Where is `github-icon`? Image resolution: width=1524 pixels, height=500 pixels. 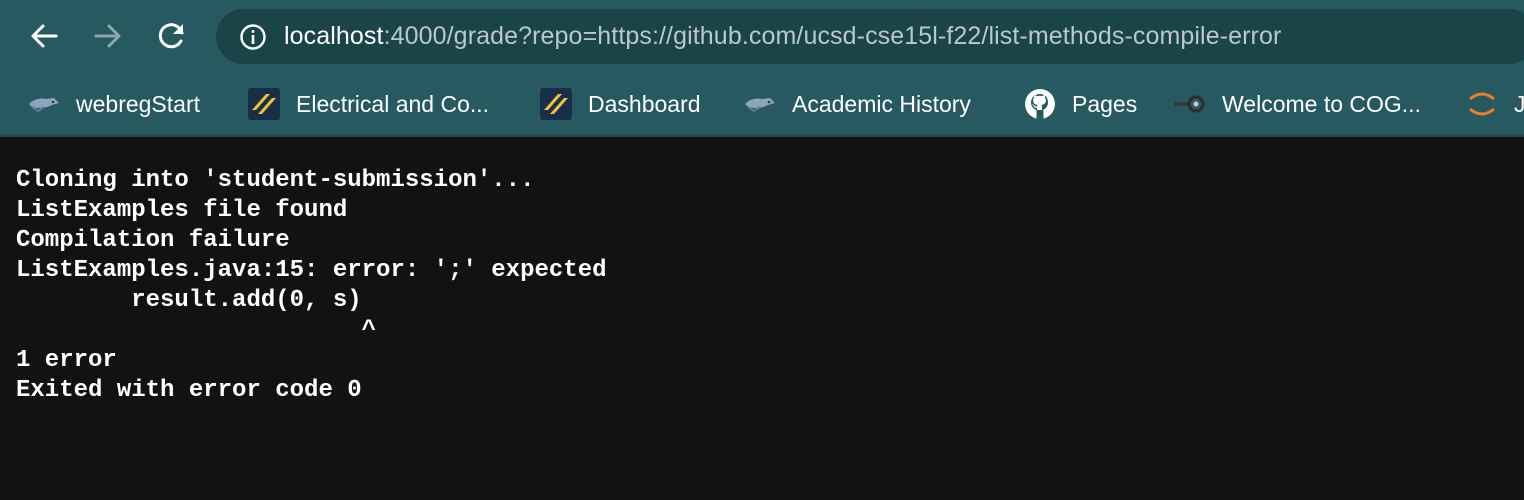 github-icon is located at coordinates (1040, 104).